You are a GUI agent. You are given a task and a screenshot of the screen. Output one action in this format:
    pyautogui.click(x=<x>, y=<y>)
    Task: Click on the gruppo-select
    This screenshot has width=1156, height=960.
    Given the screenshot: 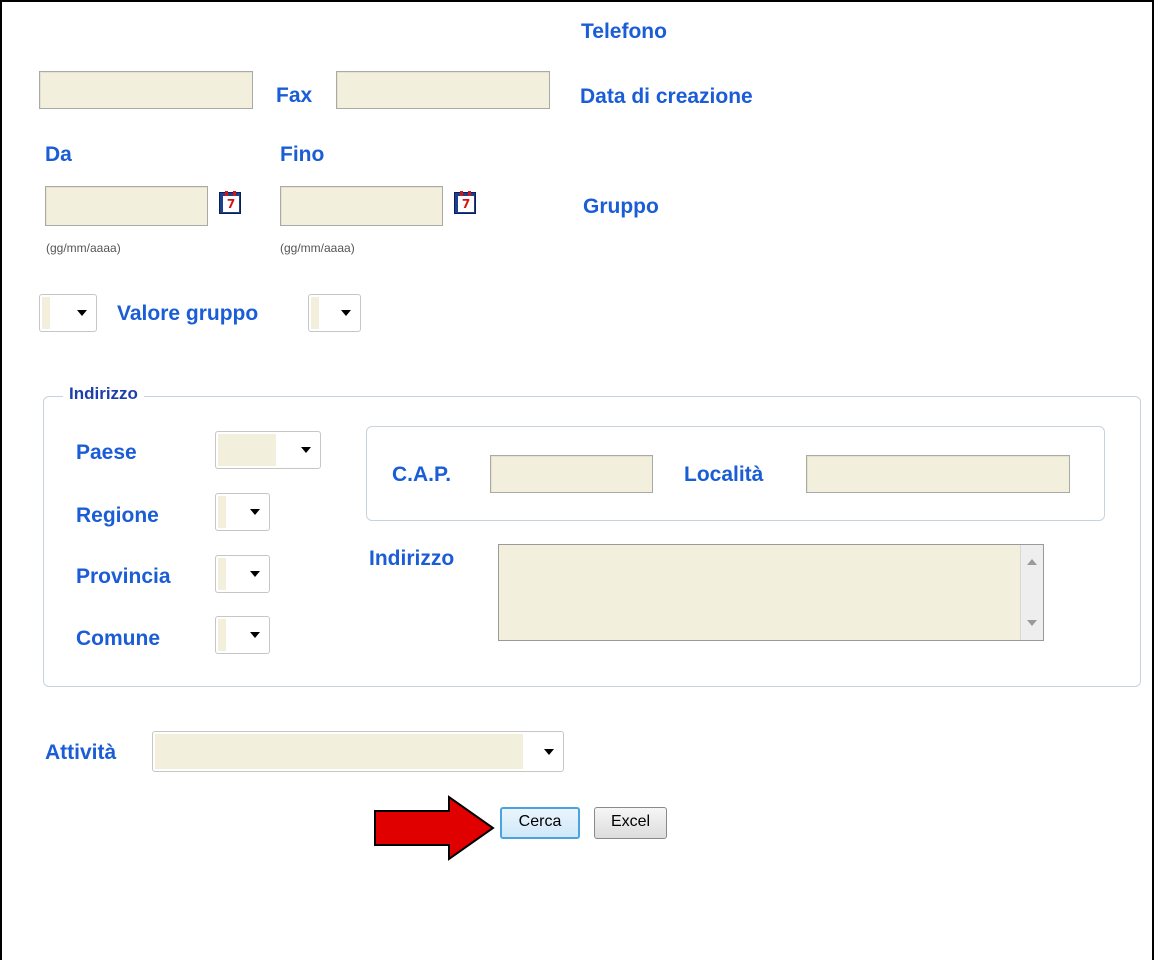 What is the action you would take?
    pyautogui.click(x=68, y=313)
    